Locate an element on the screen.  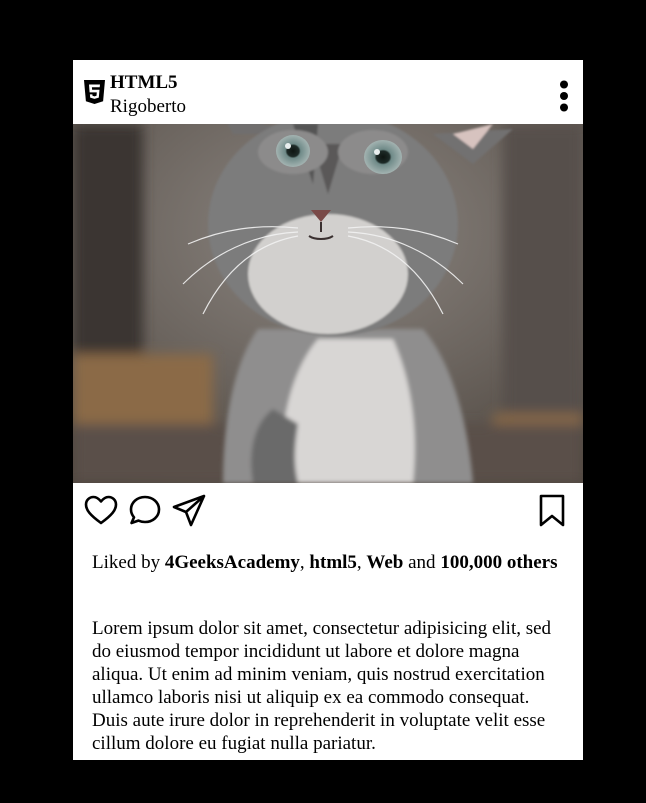
liked-by-user-link: Web is located at coordinates (384, 562).